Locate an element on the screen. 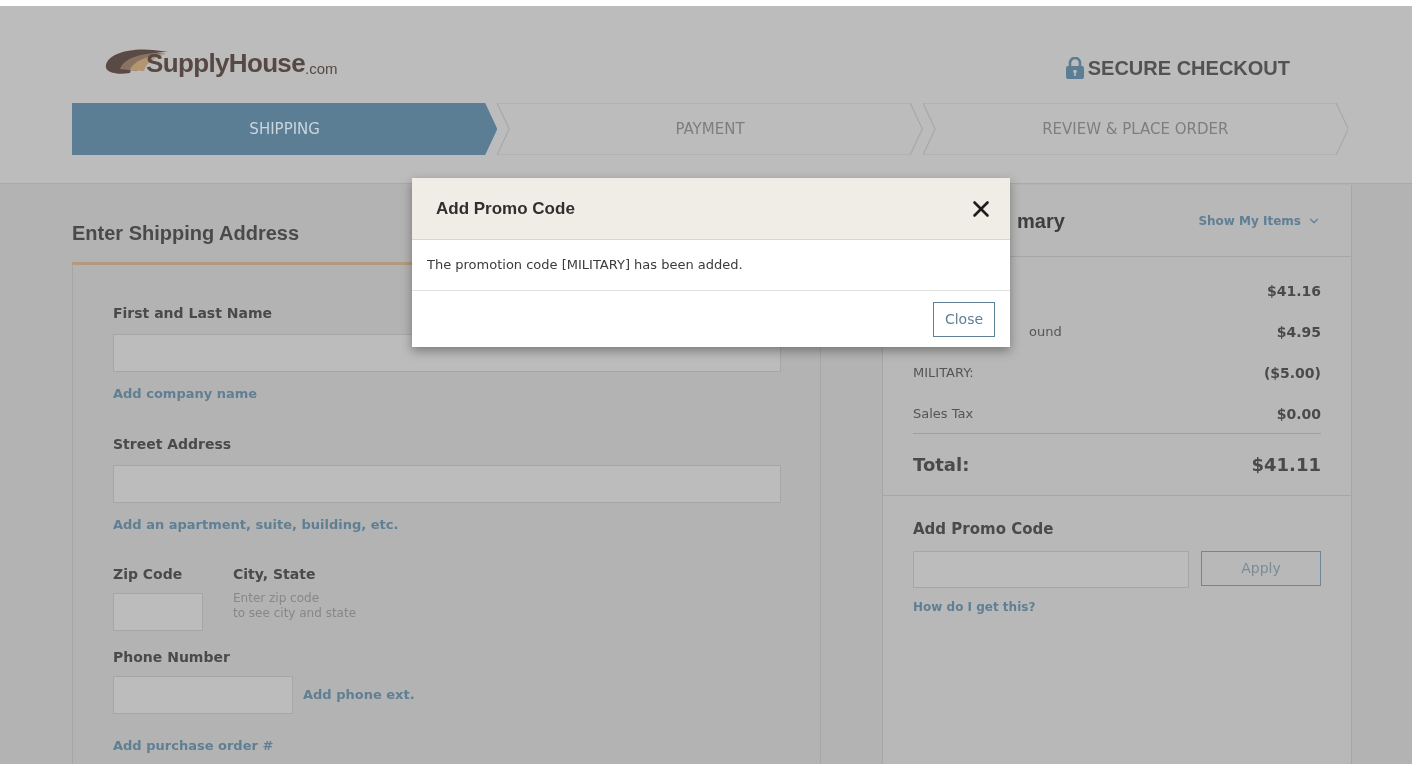  summary-row-value: $41.16 is located at coordinates (1293, 291).